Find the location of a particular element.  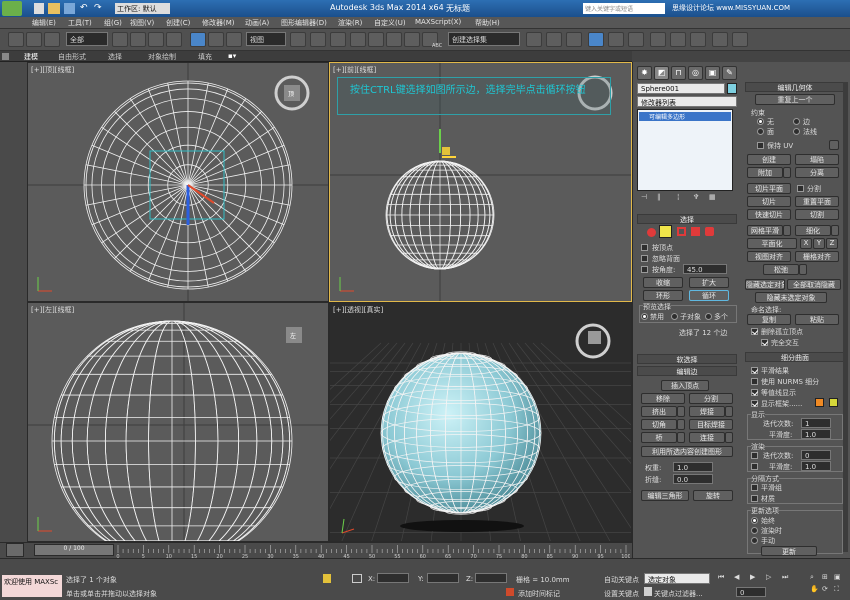

vertex-subobject-icon is located at coordinates (651, 232).